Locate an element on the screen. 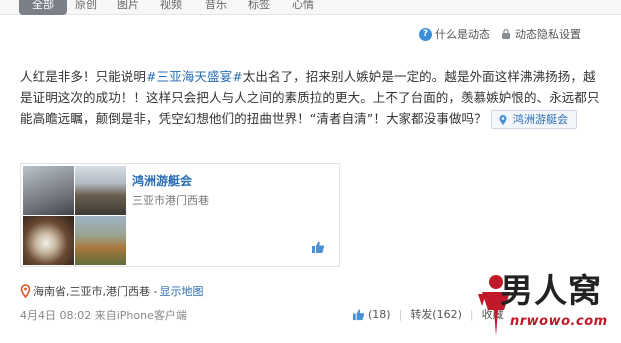 This screenshot has height=343, width=621. brand-name: 男人窝 is located at coordinates (551, 290).